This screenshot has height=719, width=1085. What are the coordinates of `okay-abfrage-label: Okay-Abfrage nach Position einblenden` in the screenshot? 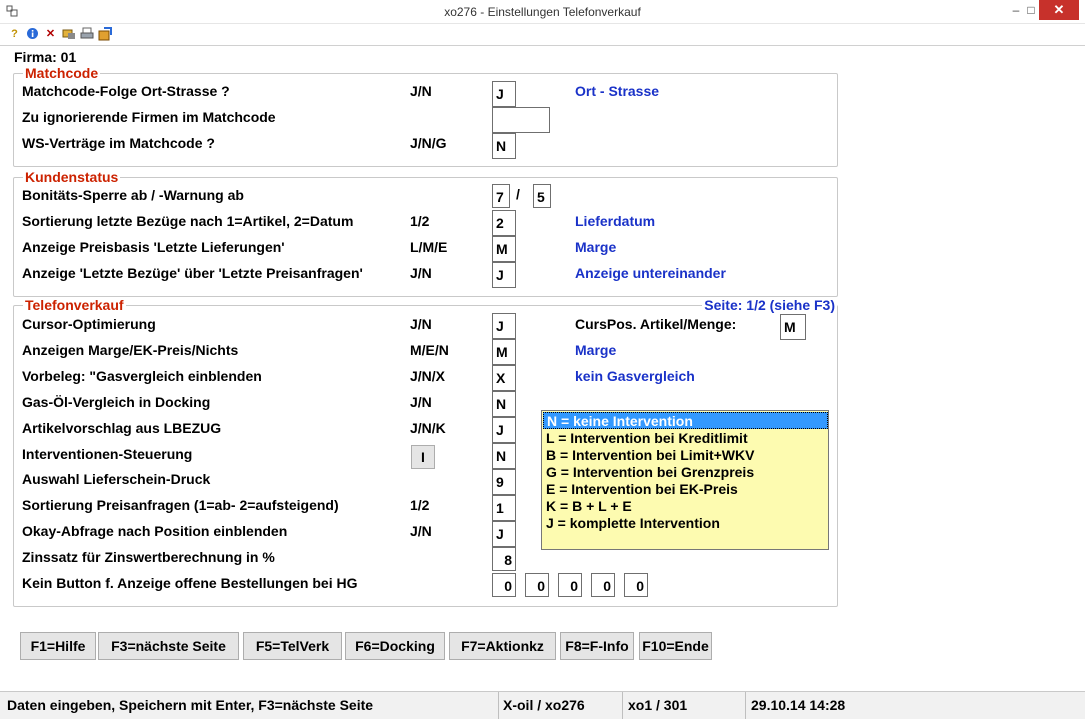 It's located at (155, 531).